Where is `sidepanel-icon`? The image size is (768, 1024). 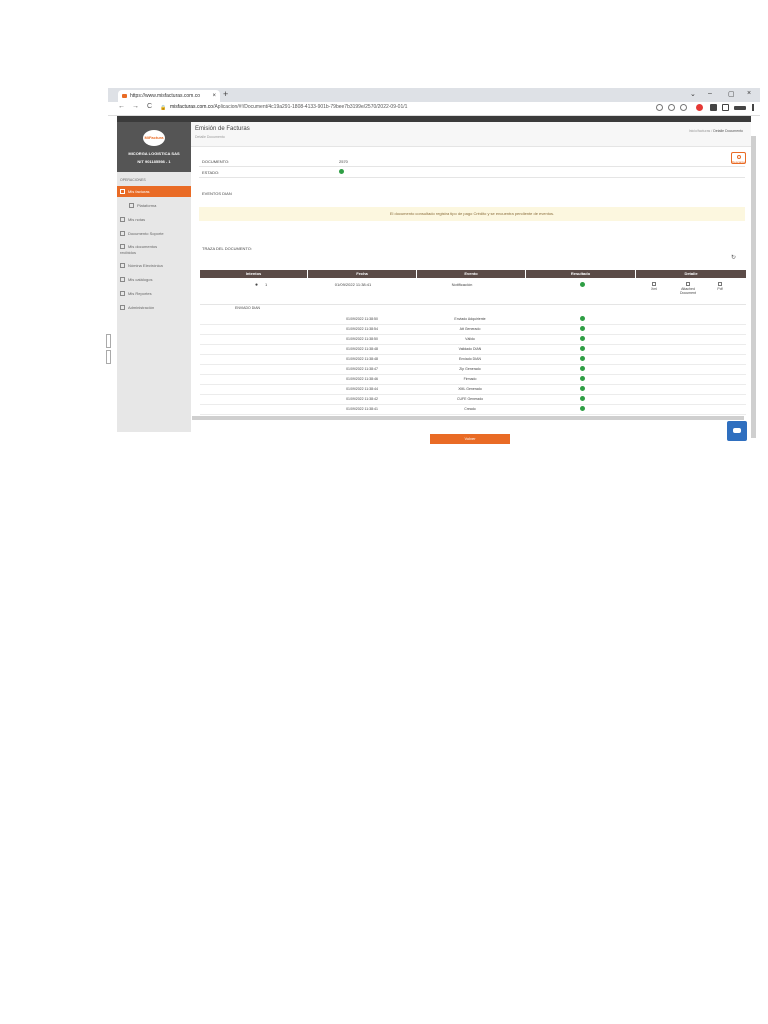
sidepanel-icon is located at coordinates (725, 107).